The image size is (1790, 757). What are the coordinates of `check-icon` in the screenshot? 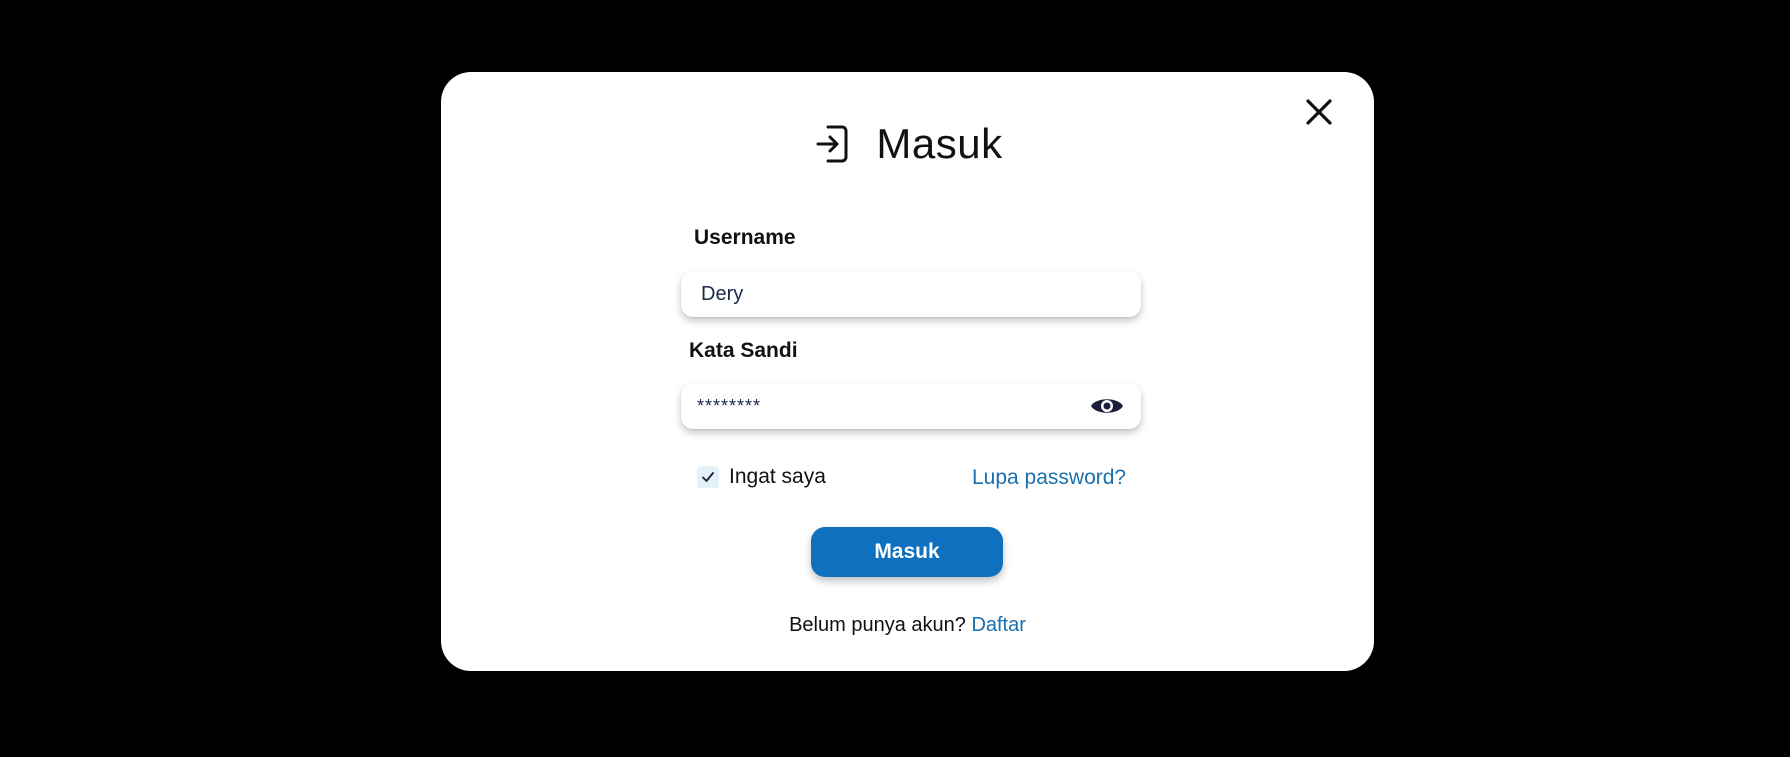 It's located at (708, 477).